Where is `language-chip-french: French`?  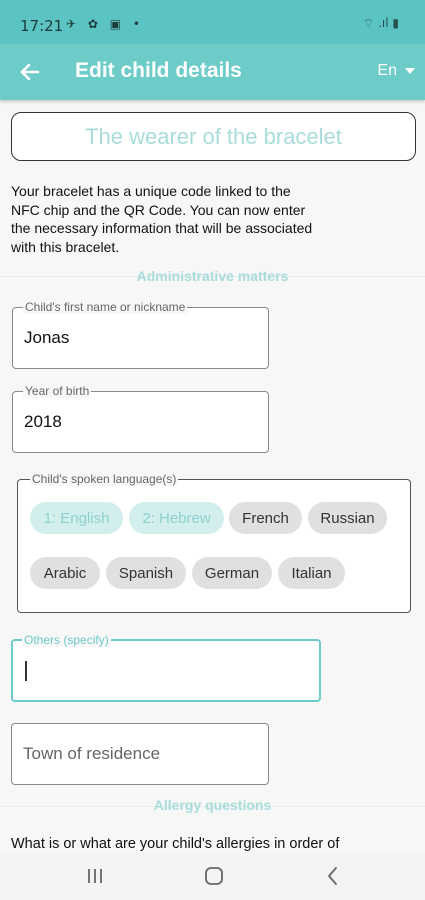 language-chip-french: French is located at coordinates (265, 518).